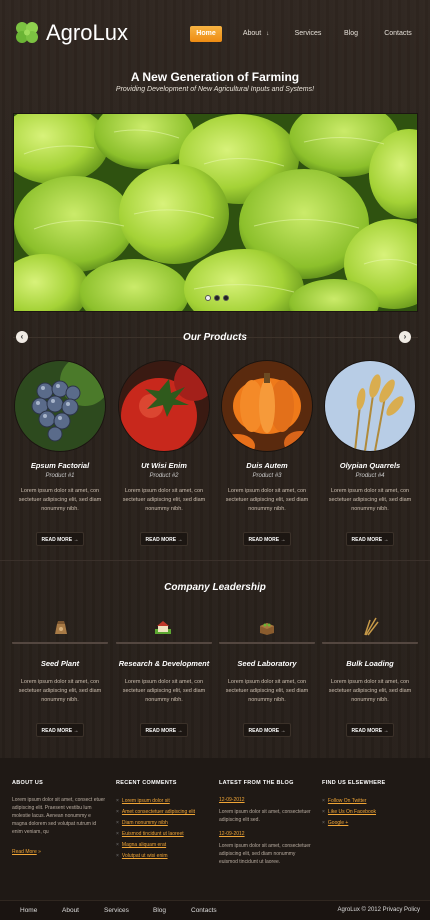 Image resolution: width=430 pixels, height=920 pixels. I want to click on comment-link-label: Diam nonummy nibh, so click(144, 823).